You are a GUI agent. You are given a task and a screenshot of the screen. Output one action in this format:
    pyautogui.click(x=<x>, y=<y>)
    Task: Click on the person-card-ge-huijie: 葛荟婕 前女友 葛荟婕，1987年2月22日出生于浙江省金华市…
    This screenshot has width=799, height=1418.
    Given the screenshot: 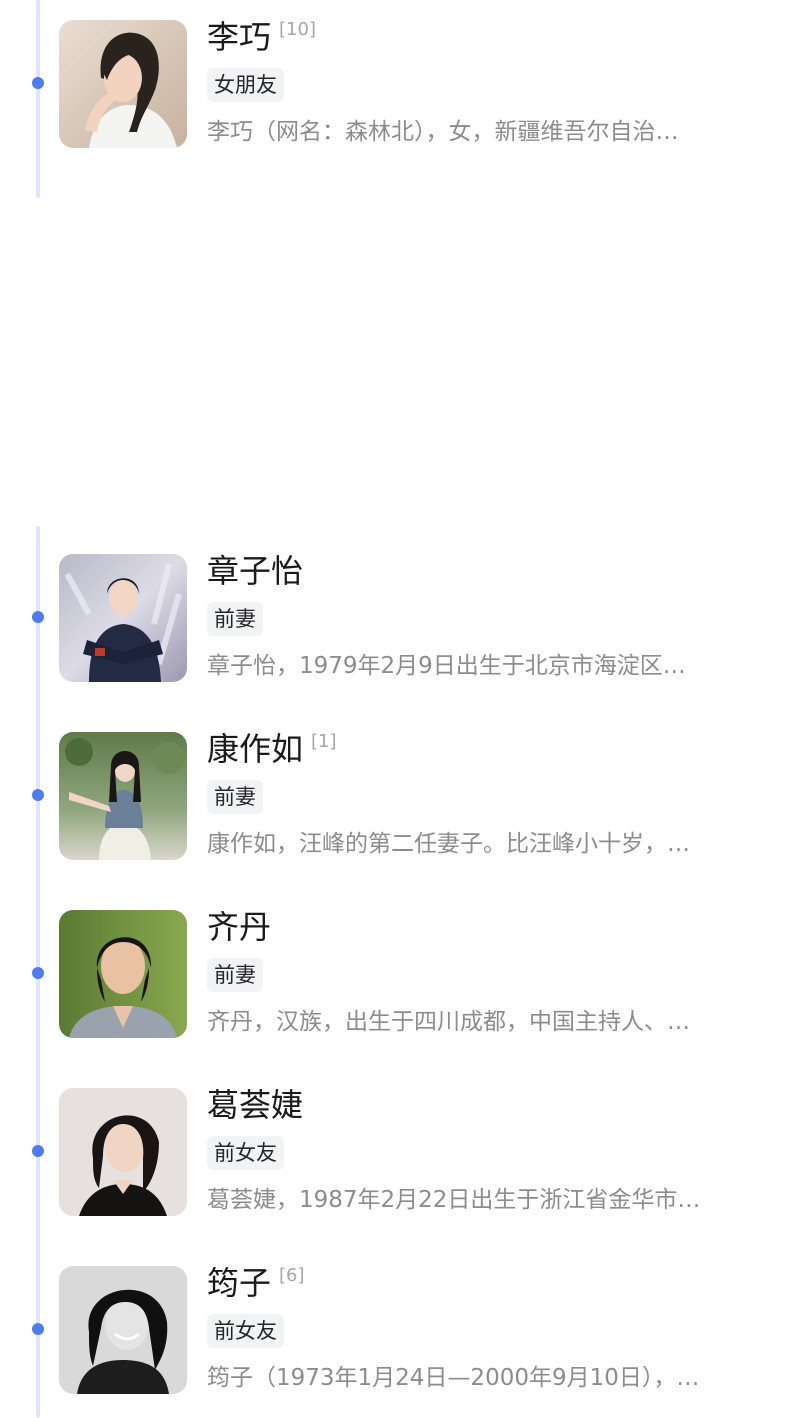 What is the action you would take?
    pyautogui.click(x=399, y=1152)
    